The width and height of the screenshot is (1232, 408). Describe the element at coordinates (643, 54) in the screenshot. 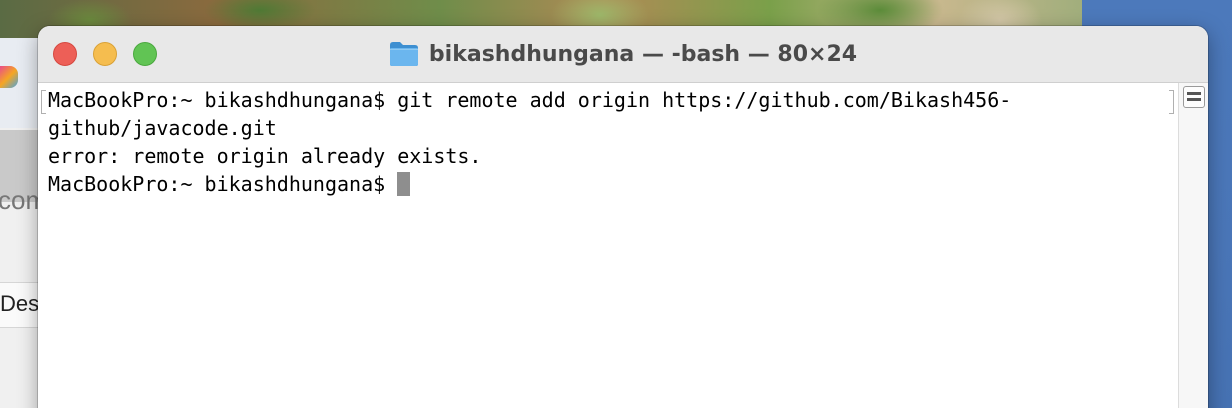

I see `window-title: bikashdhungana — -bash — 80×24` at that location.